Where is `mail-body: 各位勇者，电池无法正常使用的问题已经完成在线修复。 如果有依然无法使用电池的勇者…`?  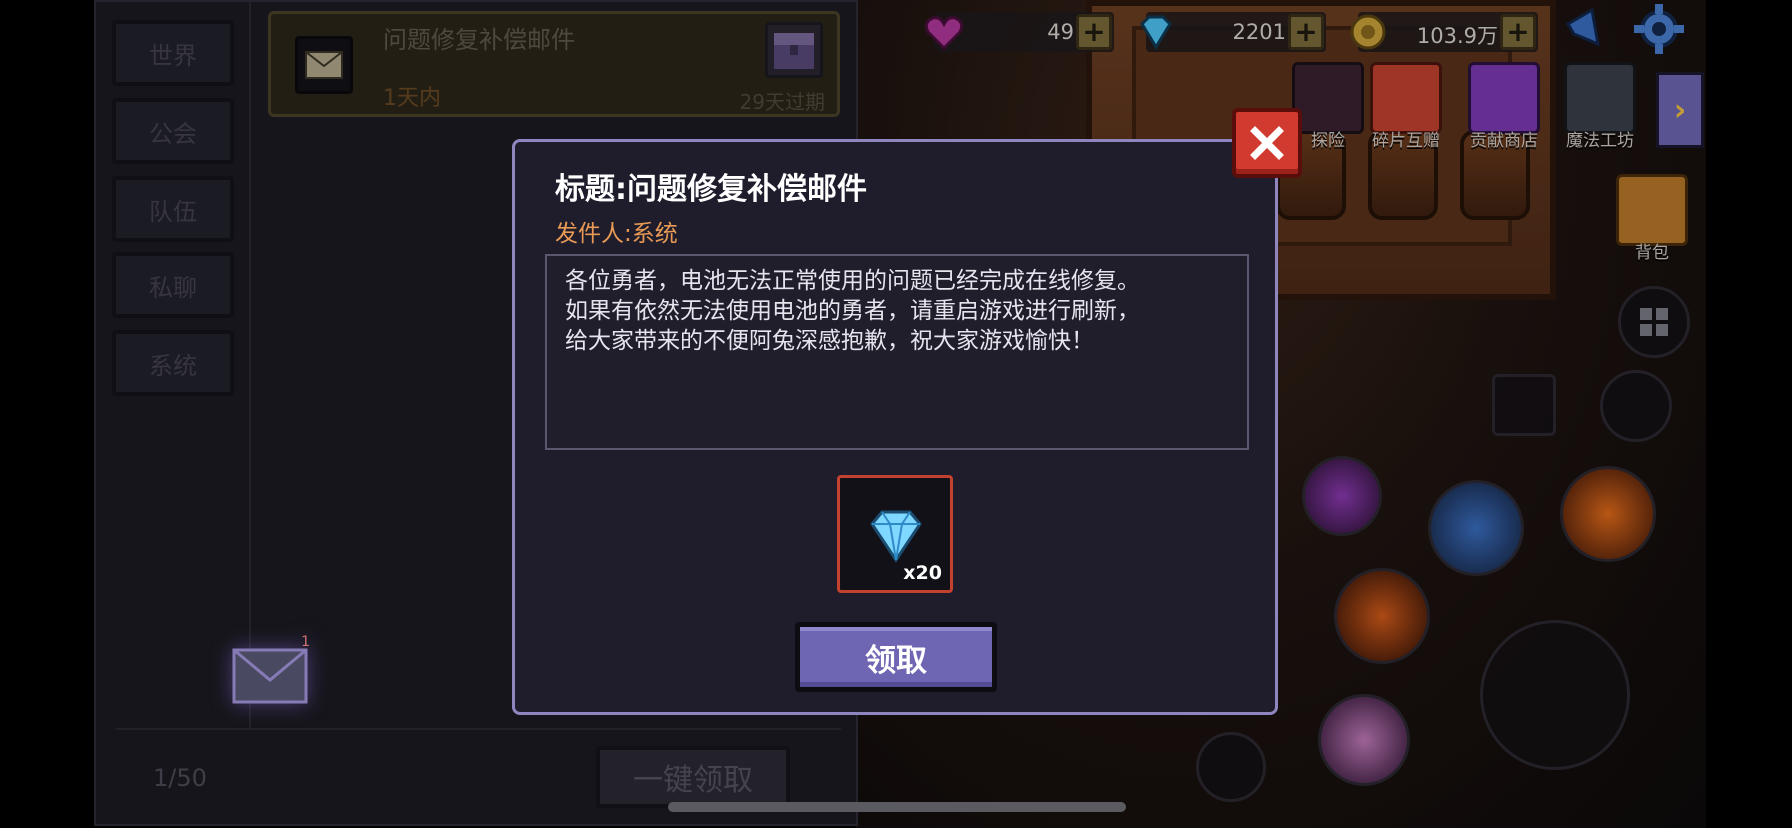 mail-body: 各位勇者，电池无法正常使用的问题已经完成在线修复。 如果有依然无法使用电池的勇者… is located at coordinates (897, 352).